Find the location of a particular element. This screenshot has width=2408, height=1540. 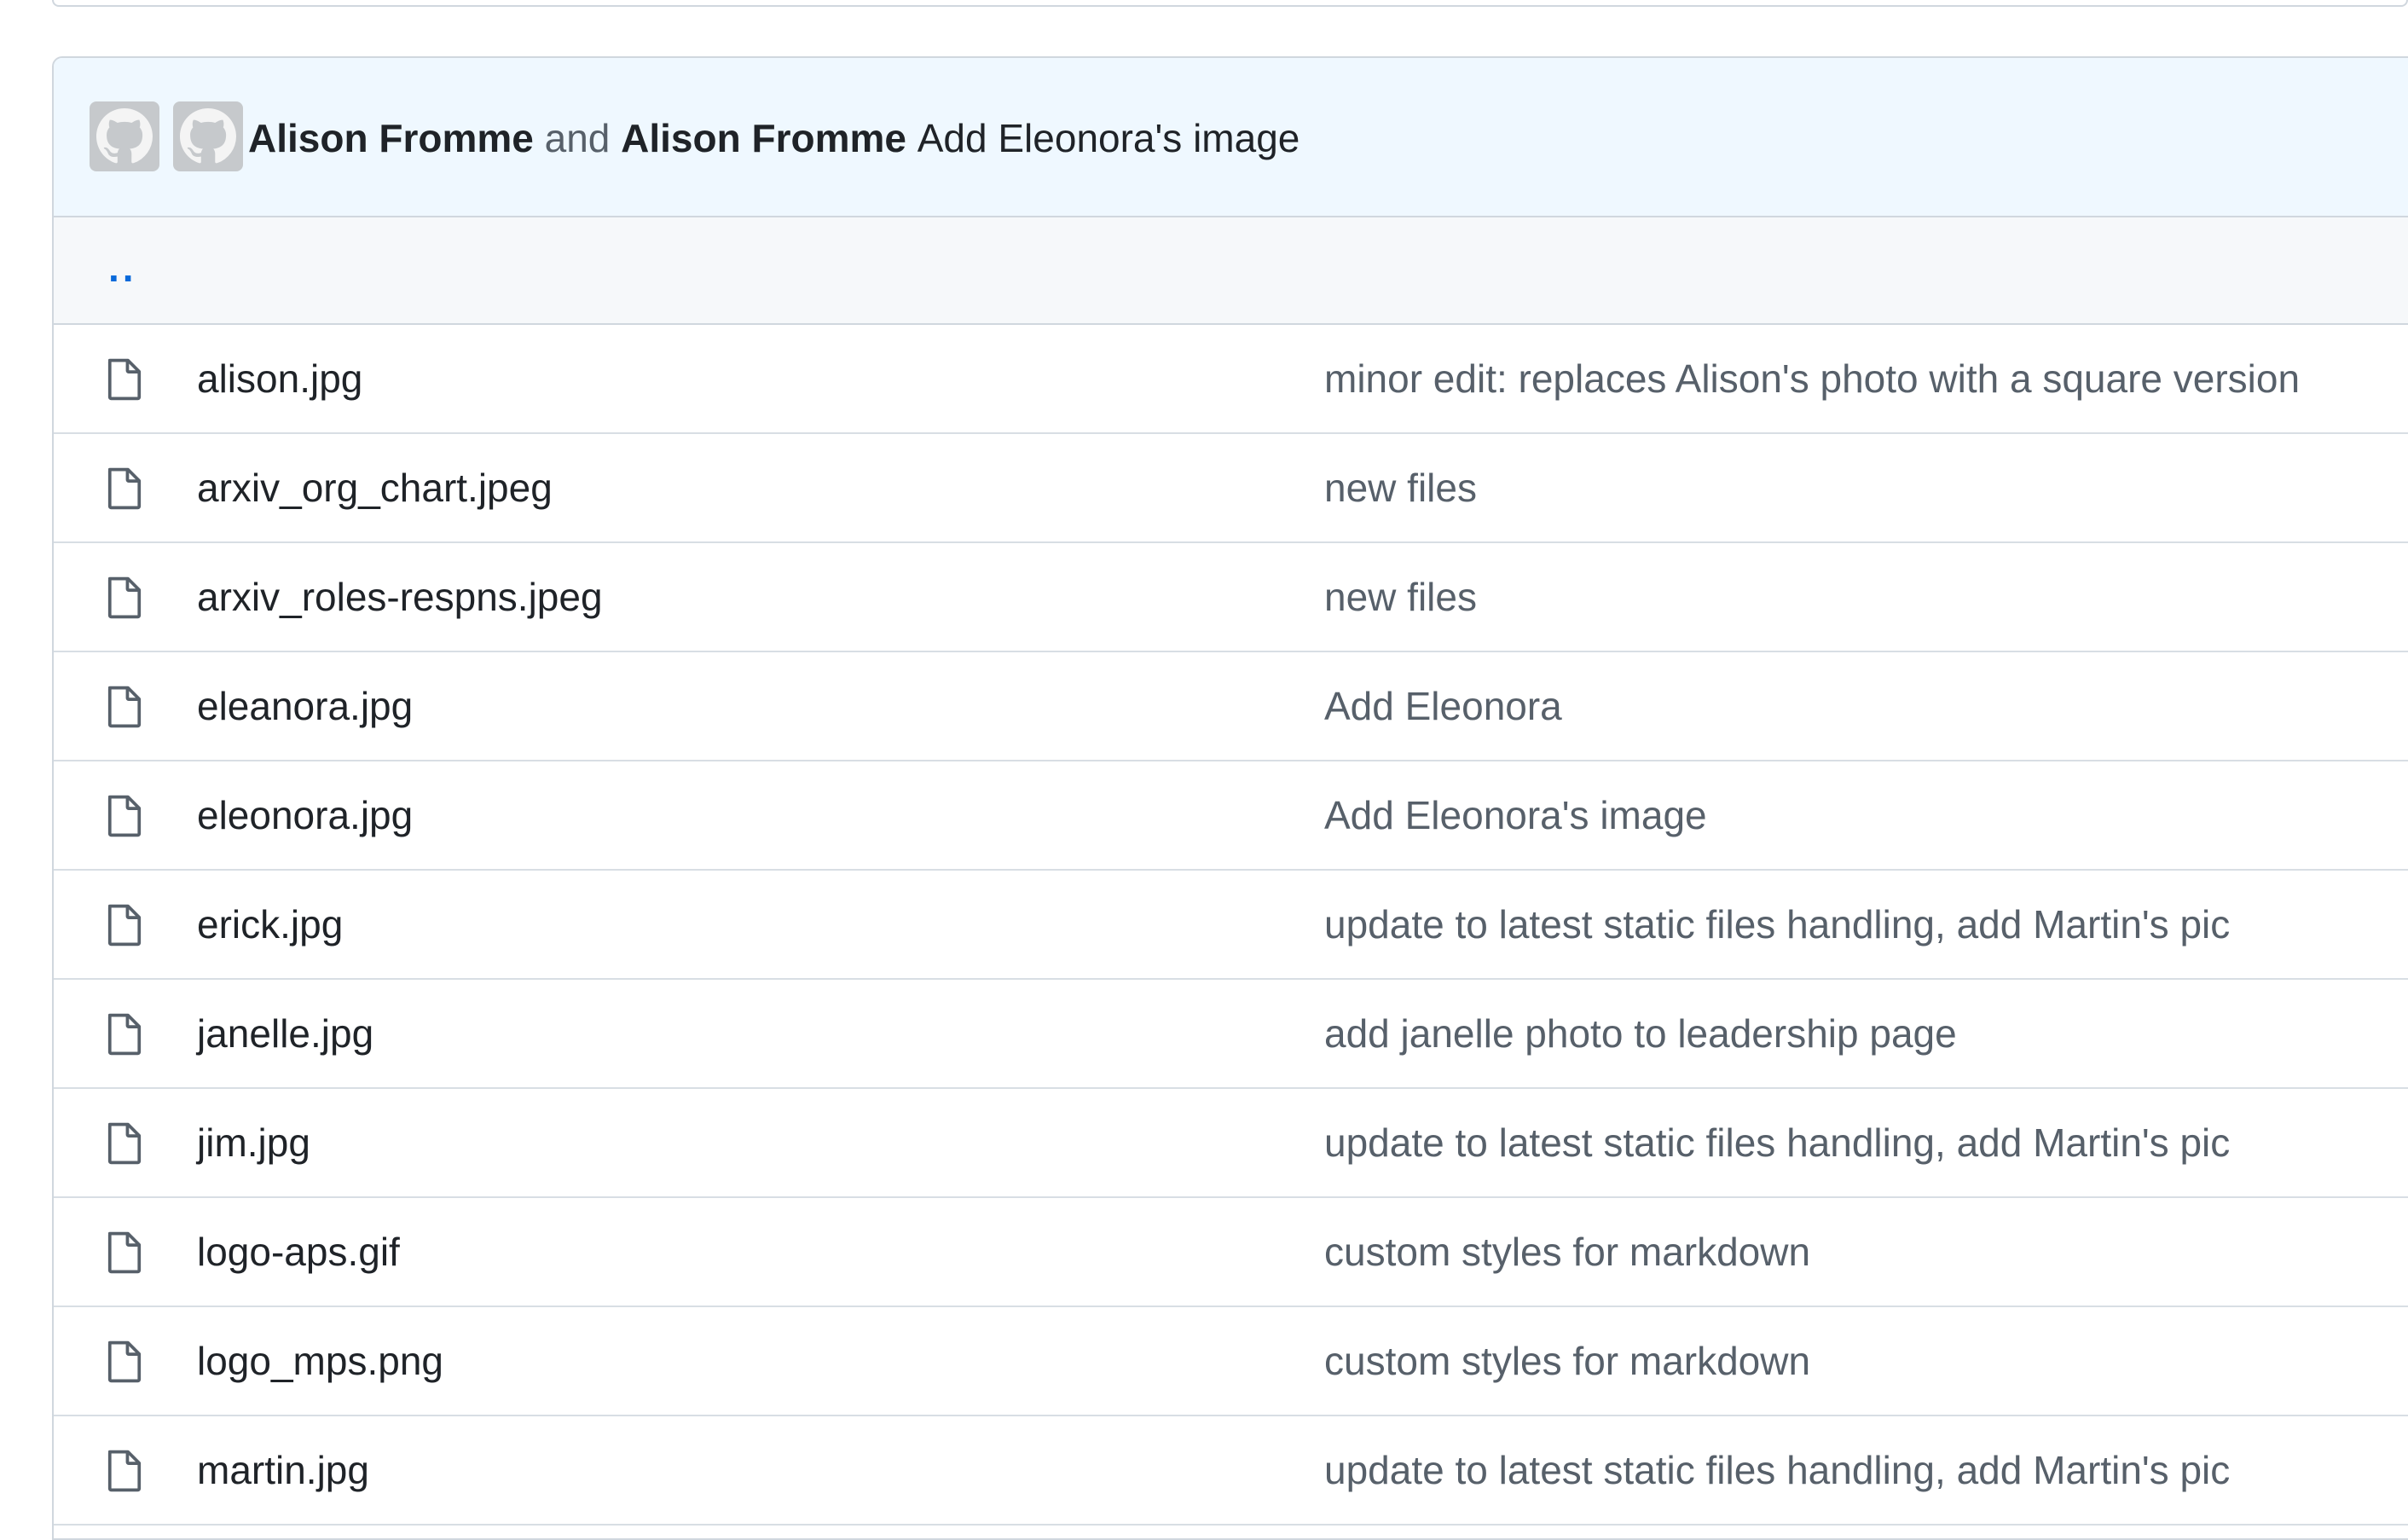

commit-author-link: Alison Fromme is located at coordinates (391, 138).